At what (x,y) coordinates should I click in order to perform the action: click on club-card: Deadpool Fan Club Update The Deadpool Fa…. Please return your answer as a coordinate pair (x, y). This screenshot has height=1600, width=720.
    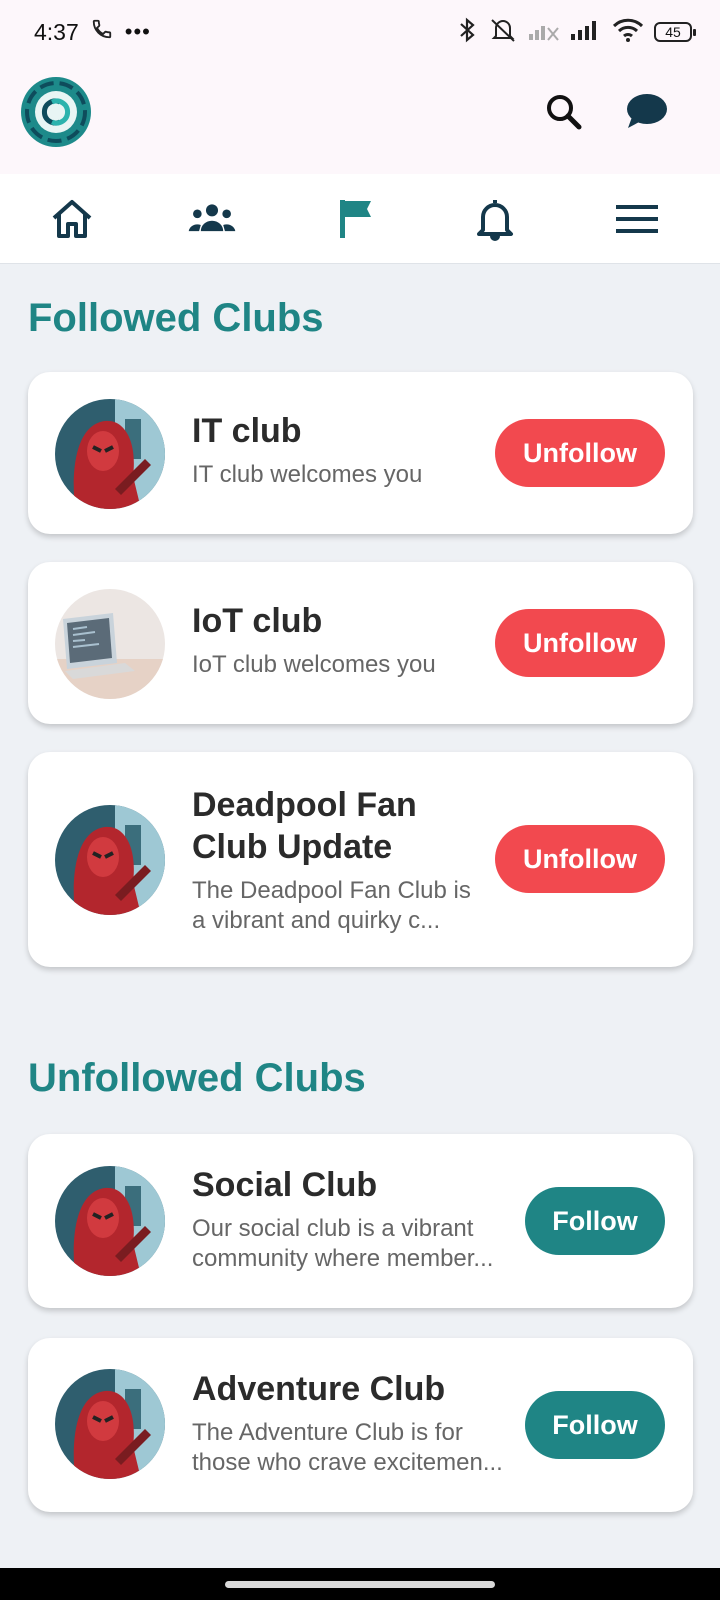
    Looking at the image, I should click on (360, 859).